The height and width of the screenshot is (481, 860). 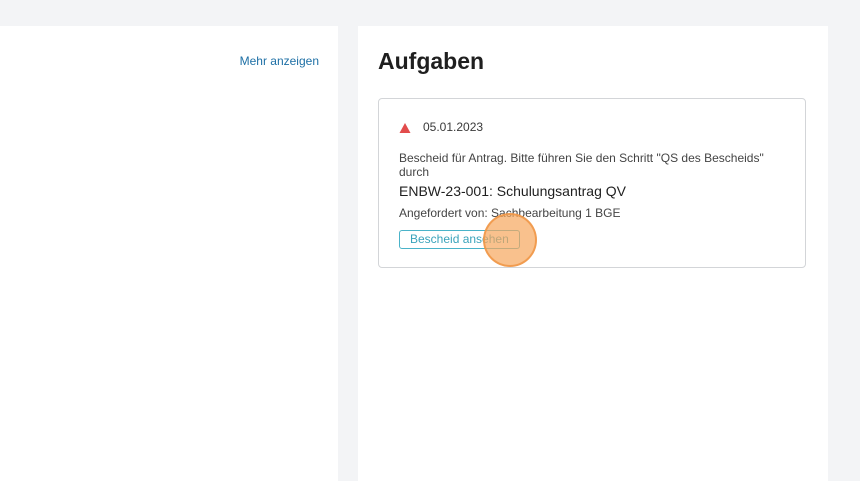 I want to click on task-requester: Angefordert von: Sachbearbeitung 1 BGE, so click(x=510, y=213).